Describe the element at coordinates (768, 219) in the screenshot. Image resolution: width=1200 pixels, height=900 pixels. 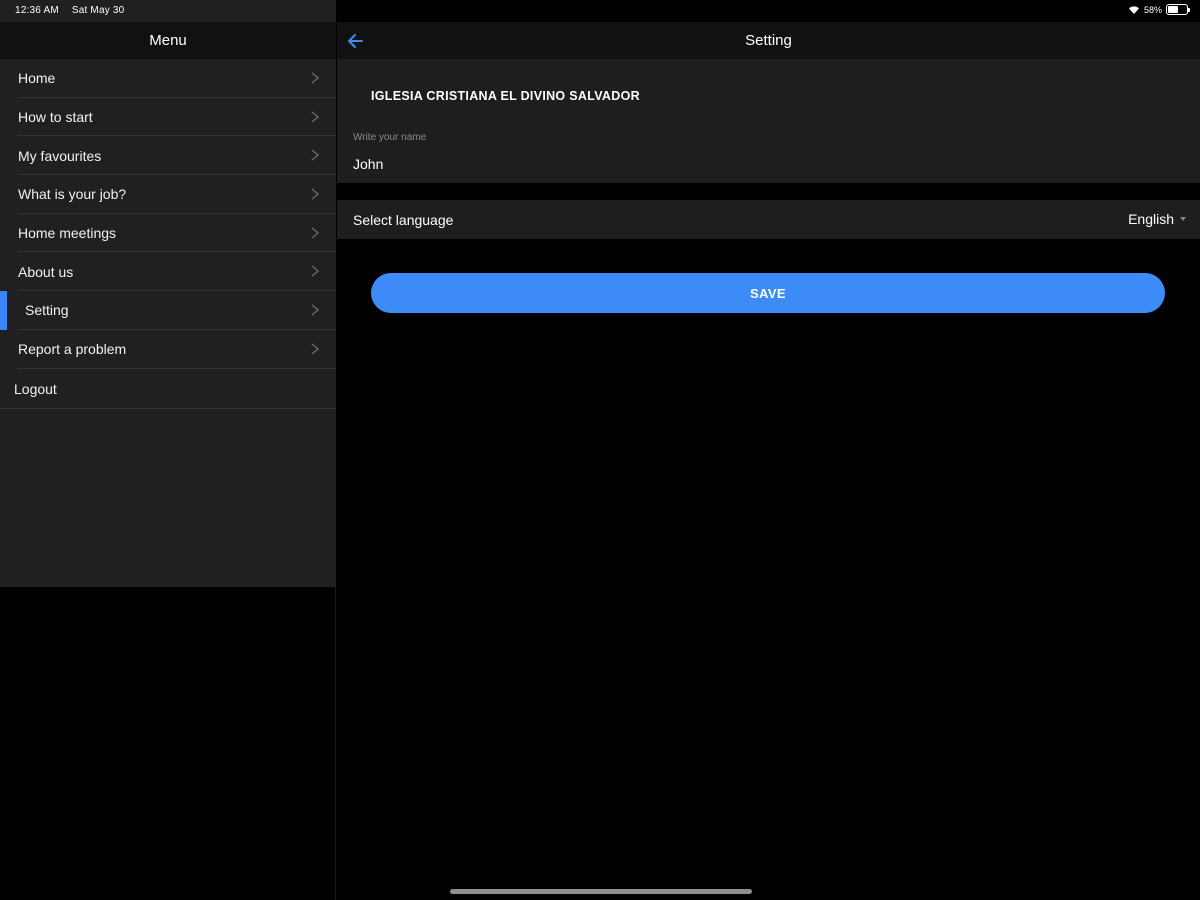
I see `language-row: Select language English` at that location.